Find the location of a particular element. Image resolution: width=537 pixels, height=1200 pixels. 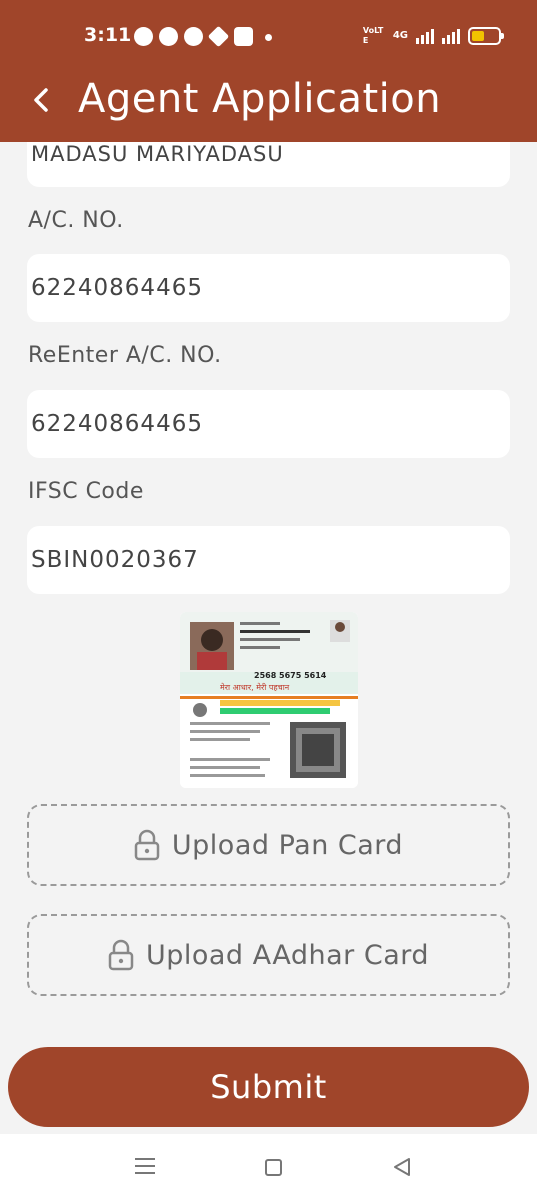

notification-icons is located at coordinates (203, 36).